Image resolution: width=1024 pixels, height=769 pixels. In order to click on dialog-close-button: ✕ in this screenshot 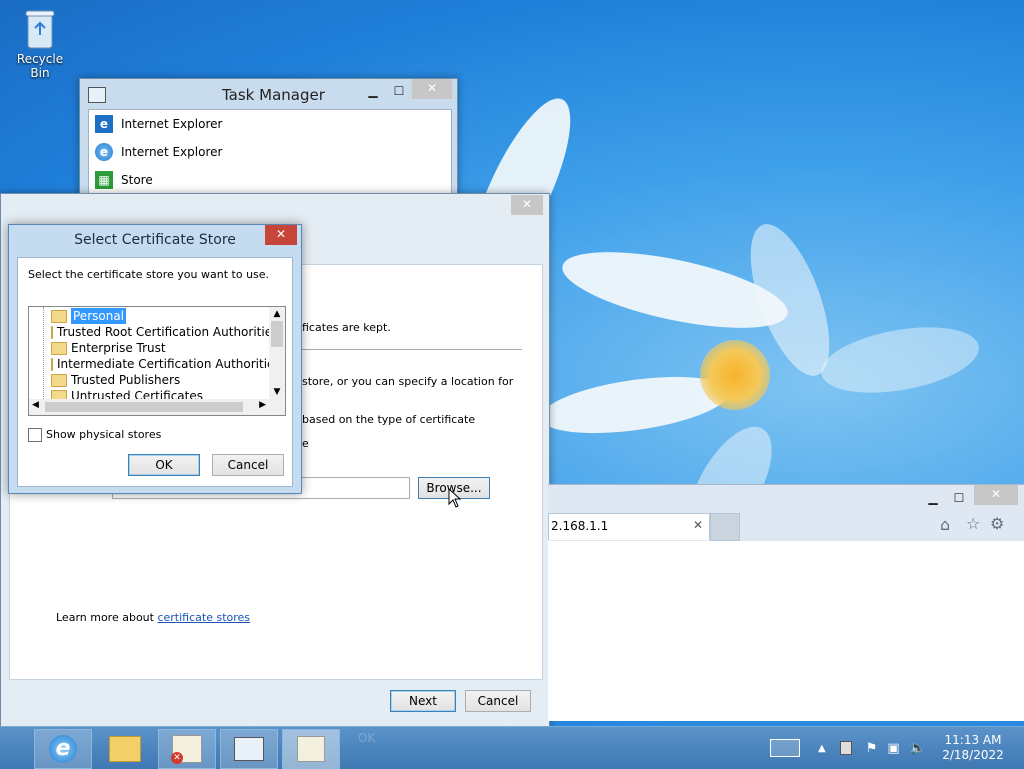, I will do `click(281, 235)`.